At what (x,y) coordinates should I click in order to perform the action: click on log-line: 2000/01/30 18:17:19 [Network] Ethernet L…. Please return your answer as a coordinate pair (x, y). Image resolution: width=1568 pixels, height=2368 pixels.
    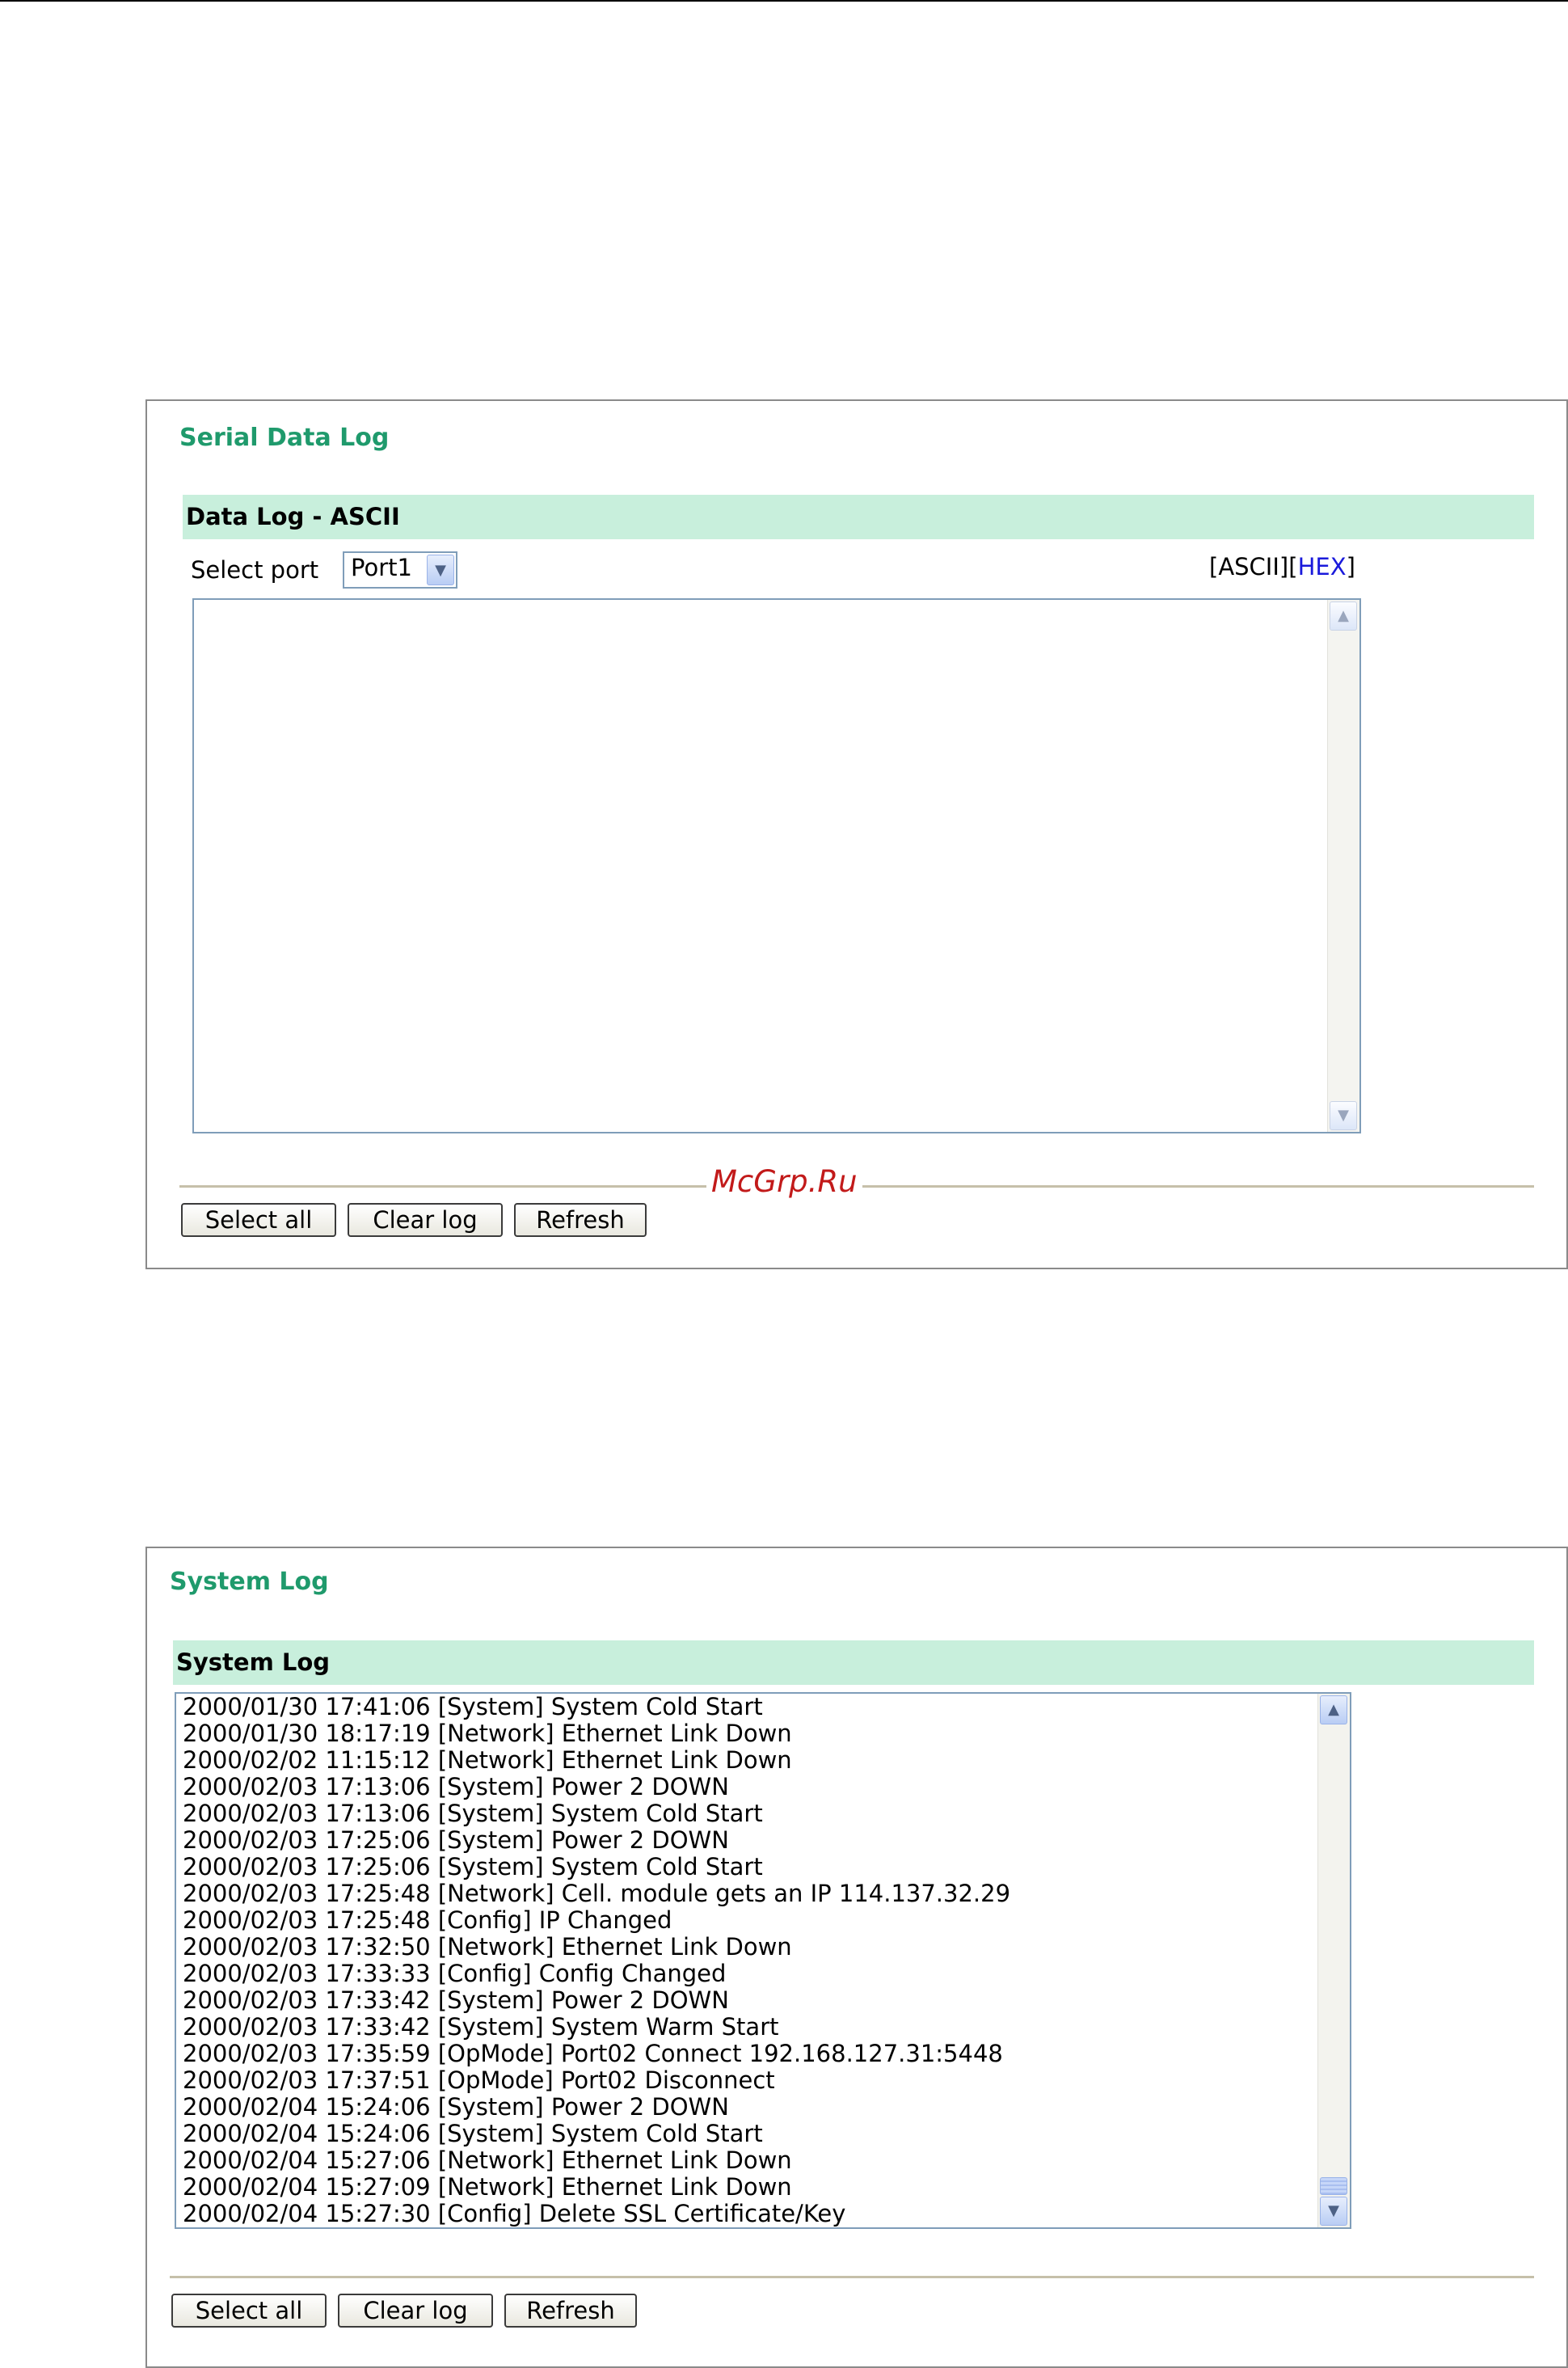
    Looking at the image, I should click on (487, 1733).